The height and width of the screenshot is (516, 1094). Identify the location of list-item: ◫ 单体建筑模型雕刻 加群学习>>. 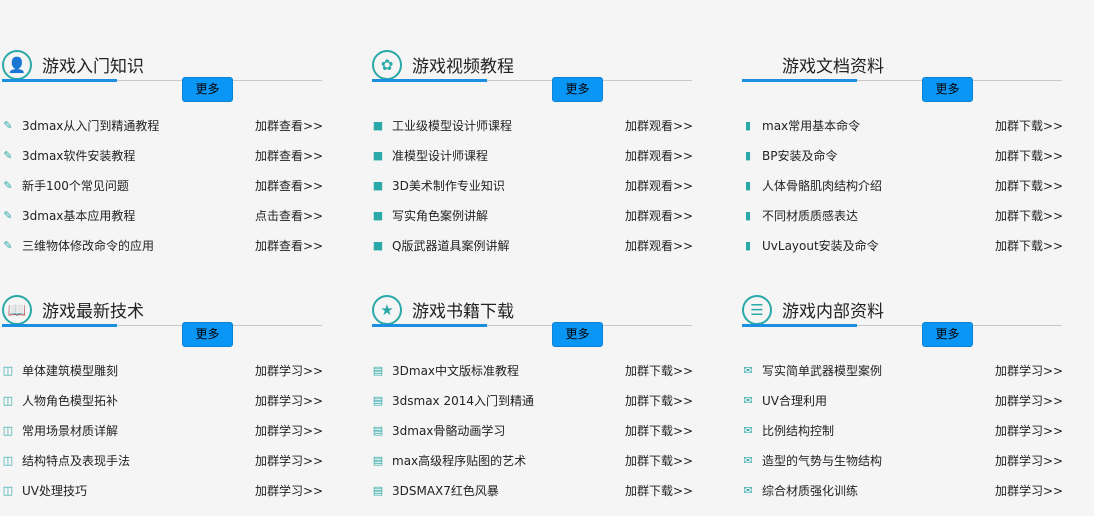
(162, 370).